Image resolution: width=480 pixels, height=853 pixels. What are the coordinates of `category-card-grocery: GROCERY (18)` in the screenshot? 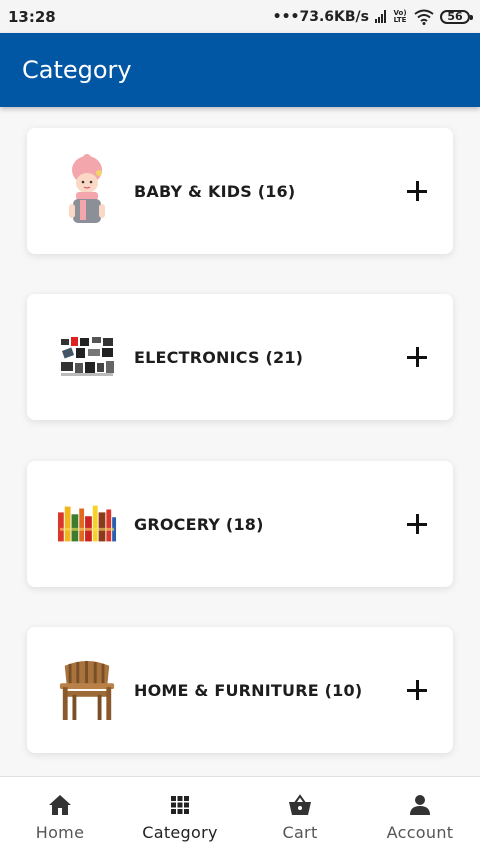 It's located at (240, 524).